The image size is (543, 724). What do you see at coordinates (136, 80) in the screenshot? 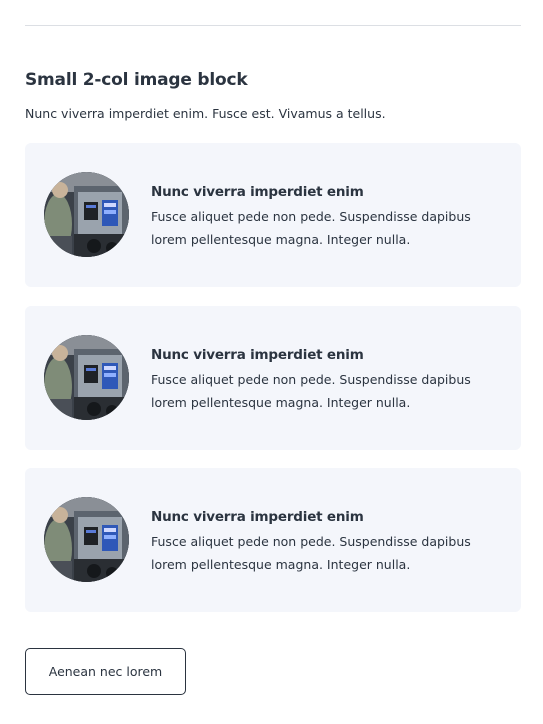
I see `section-title: Small 2-col image block` at bounding box center [136, 80].